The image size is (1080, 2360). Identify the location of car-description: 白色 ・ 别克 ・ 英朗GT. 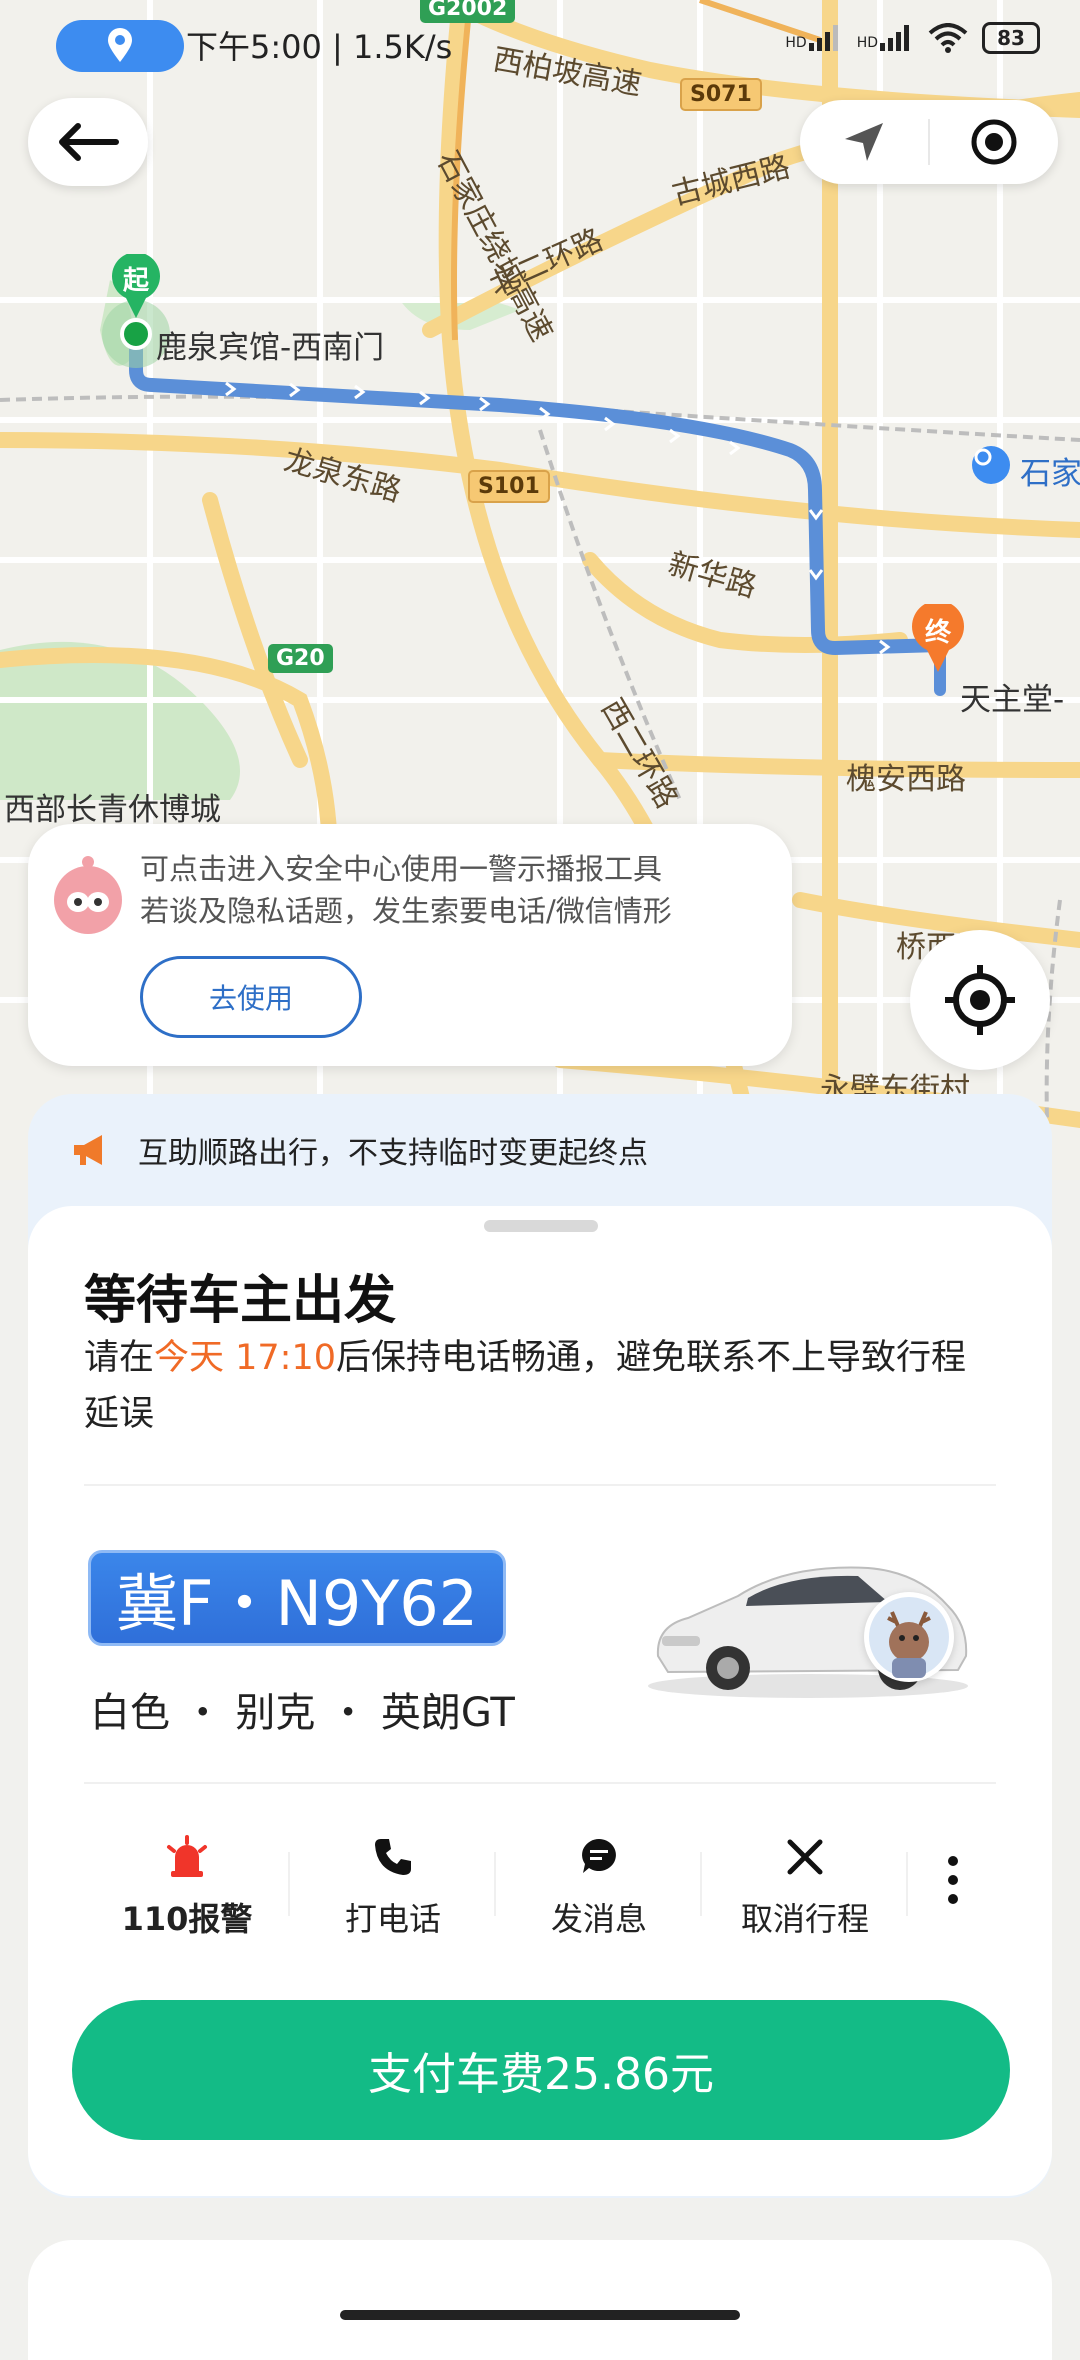
(302, 1713).